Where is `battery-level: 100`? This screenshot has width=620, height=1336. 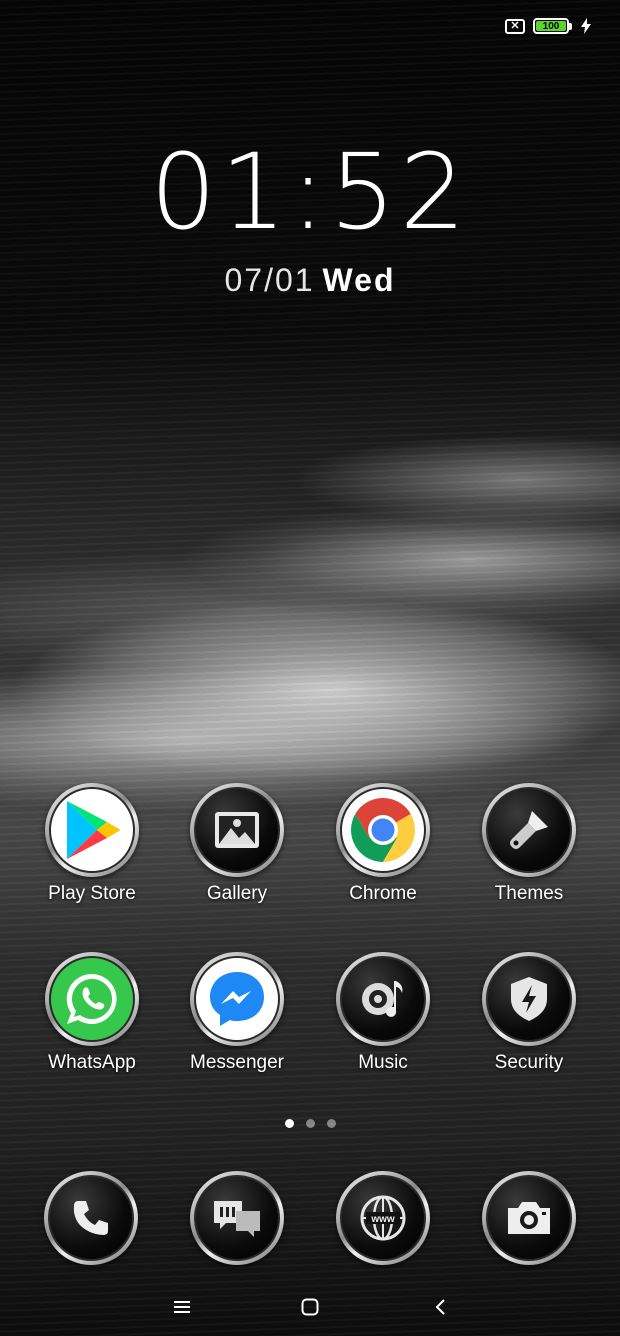
battery-level: 100 is located at coordinates (551, 26).